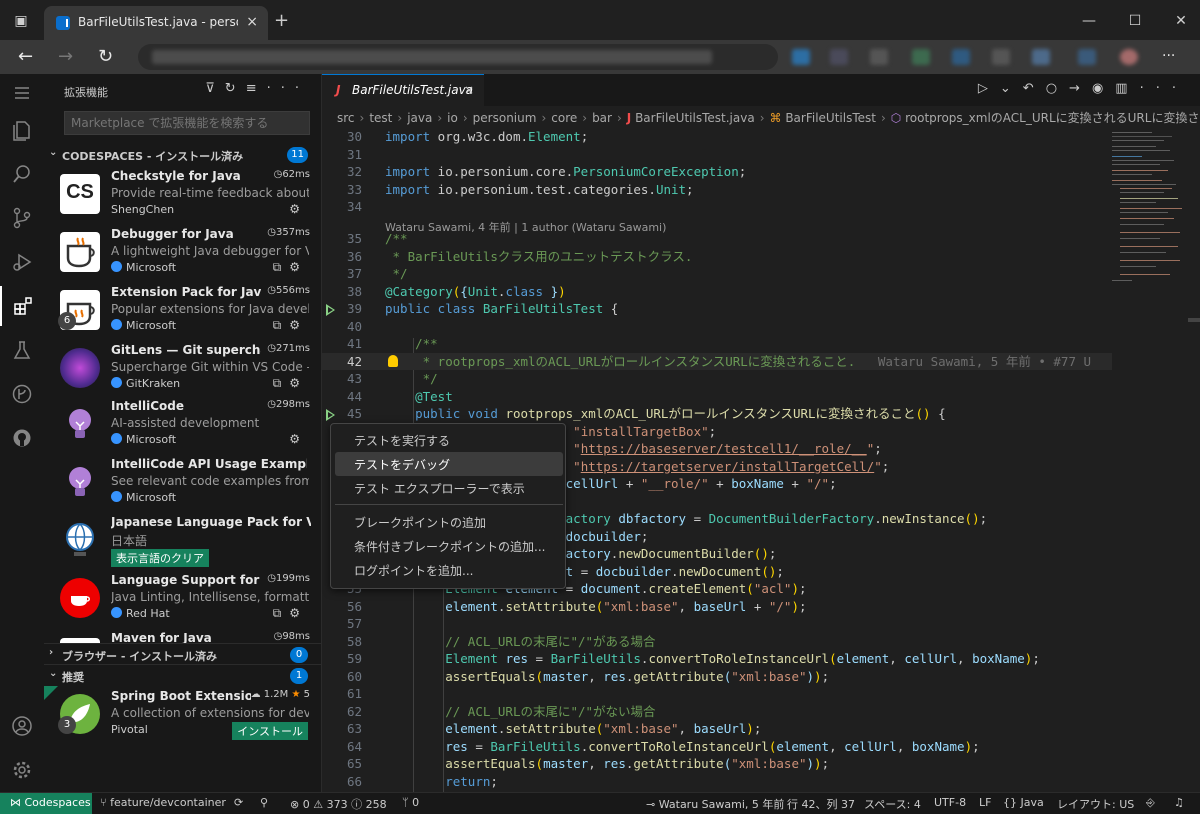  I want to click on section-installed-header: ⌄ CODESPACES - インストール済み 11, so click(183, 155).